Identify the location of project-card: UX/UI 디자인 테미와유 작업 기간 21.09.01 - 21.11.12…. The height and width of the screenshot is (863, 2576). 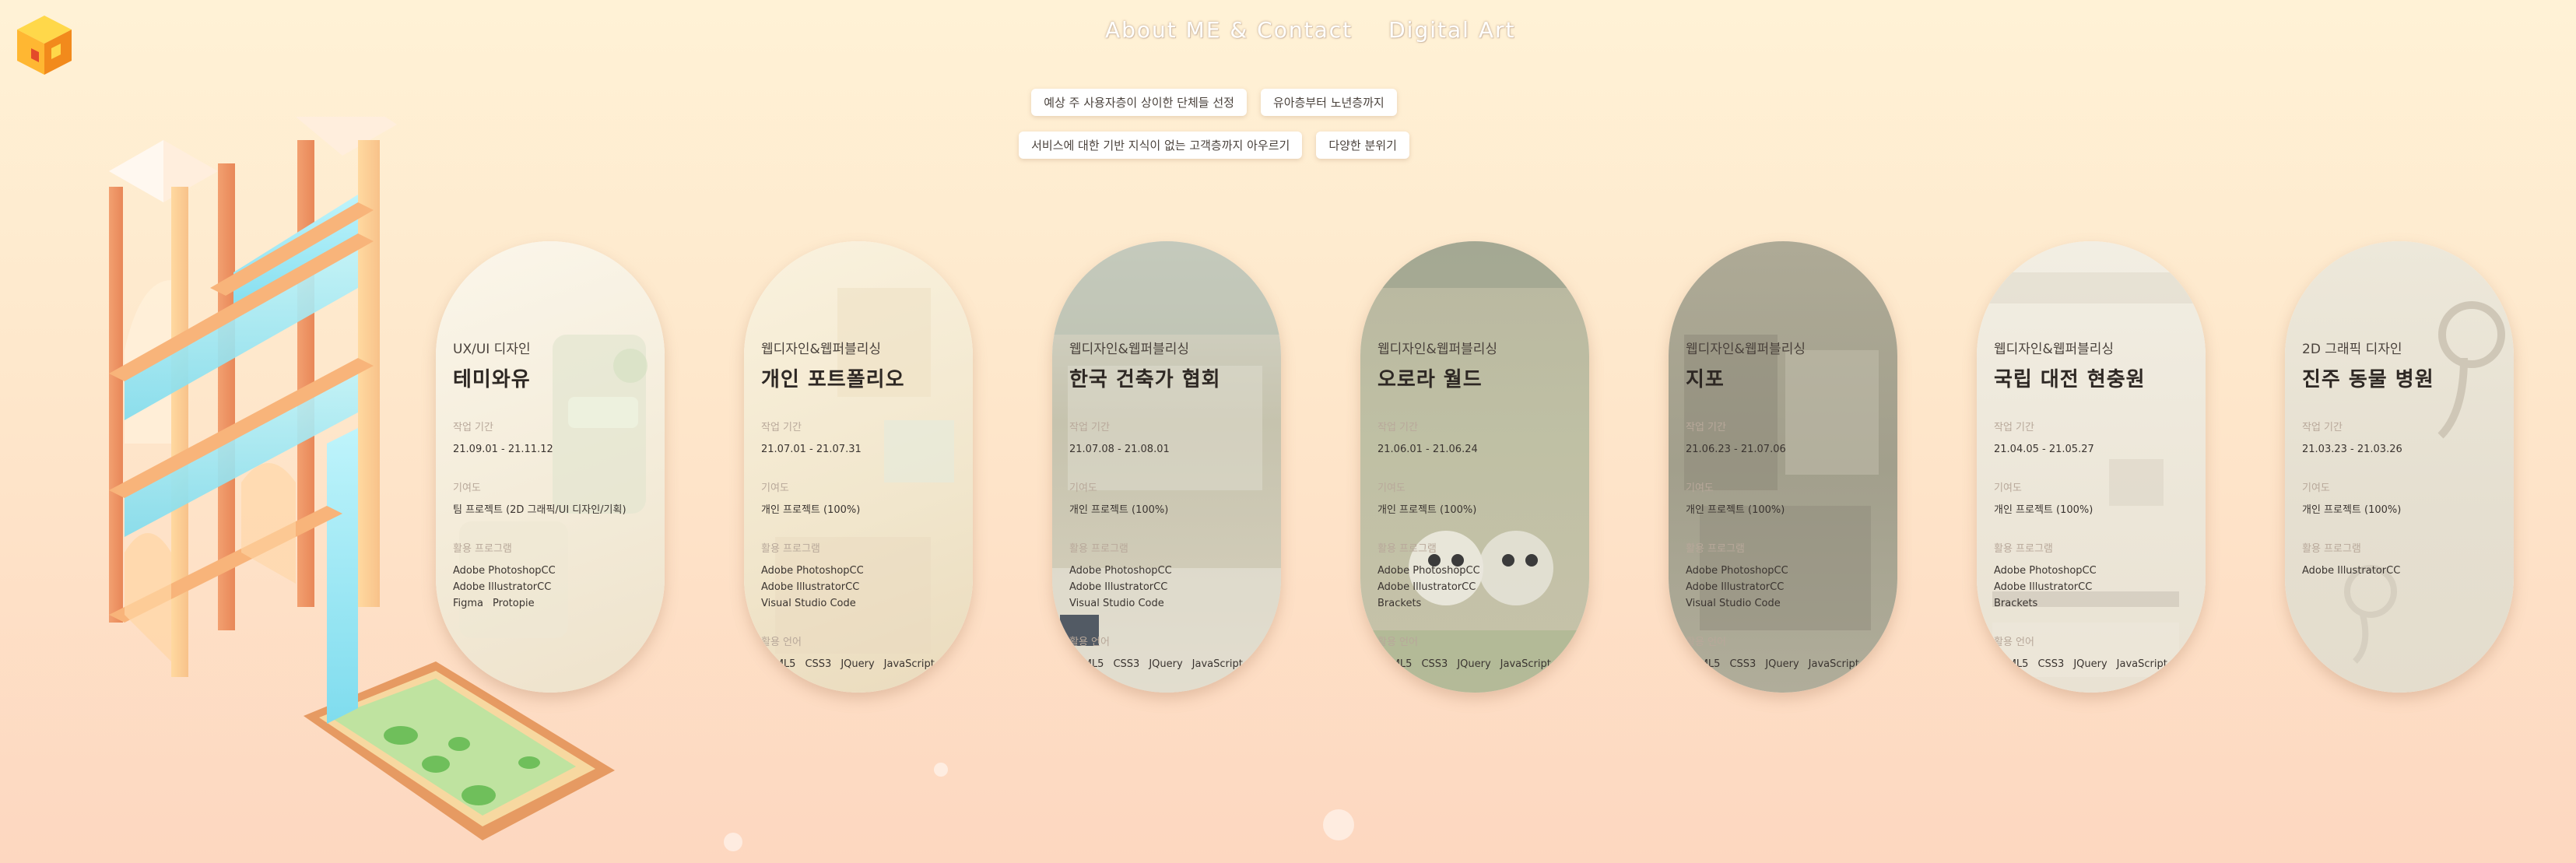
(550, 467).